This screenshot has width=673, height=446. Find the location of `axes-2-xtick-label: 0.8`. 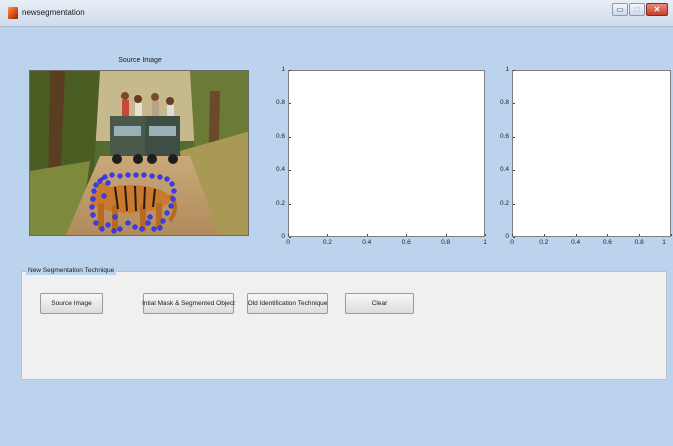

axes-2-xtick-label: 0.8 is located at coordinates (639, 242).